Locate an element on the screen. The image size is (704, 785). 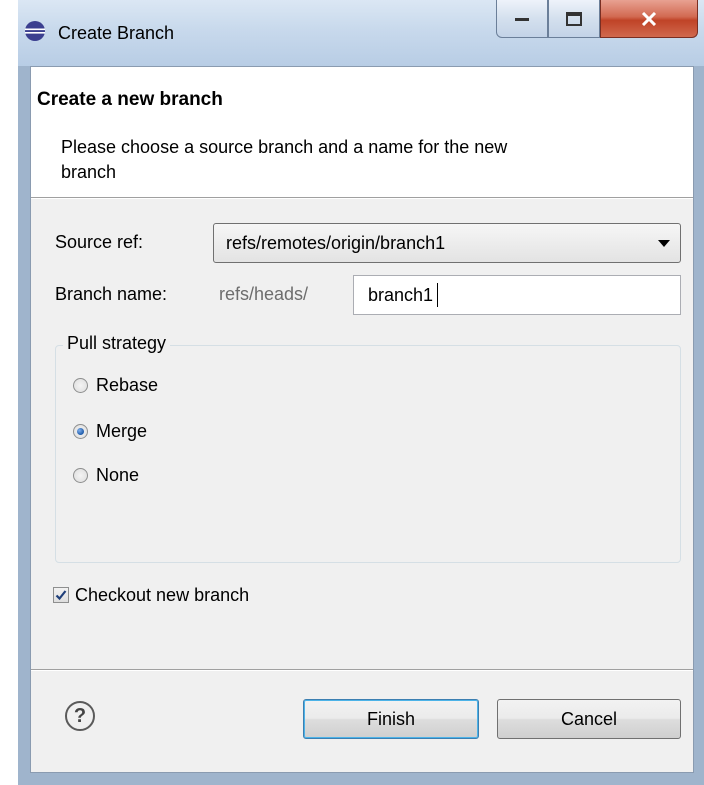
radio-none-label: None is located at coordinates (118, 474).